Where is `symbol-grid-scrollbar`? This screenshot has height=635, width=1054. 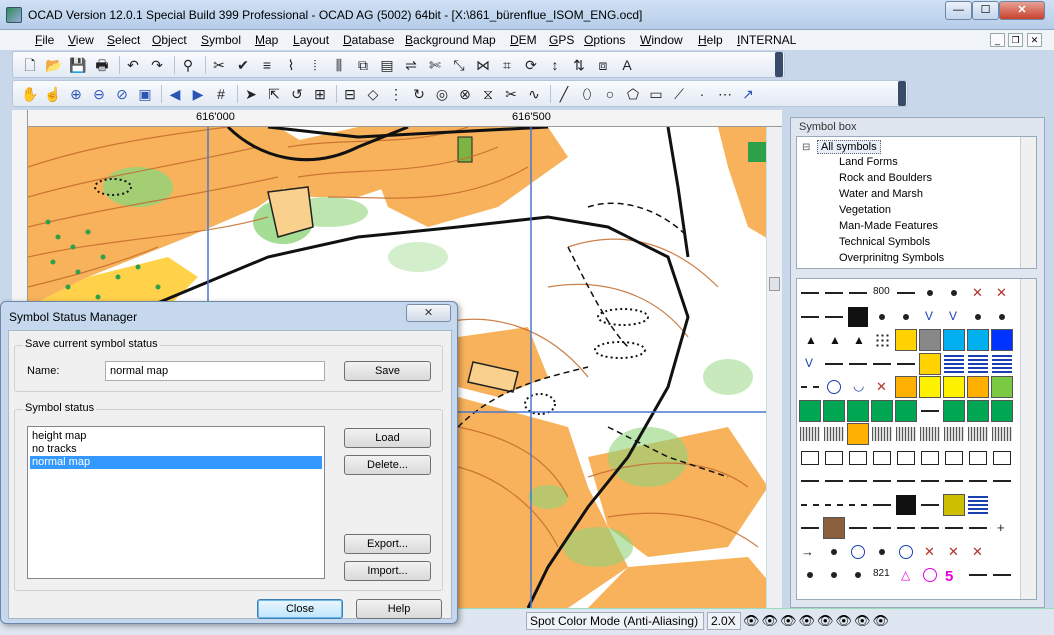 symbol-grid-scrollbar is located at coordinates (1028, 439).